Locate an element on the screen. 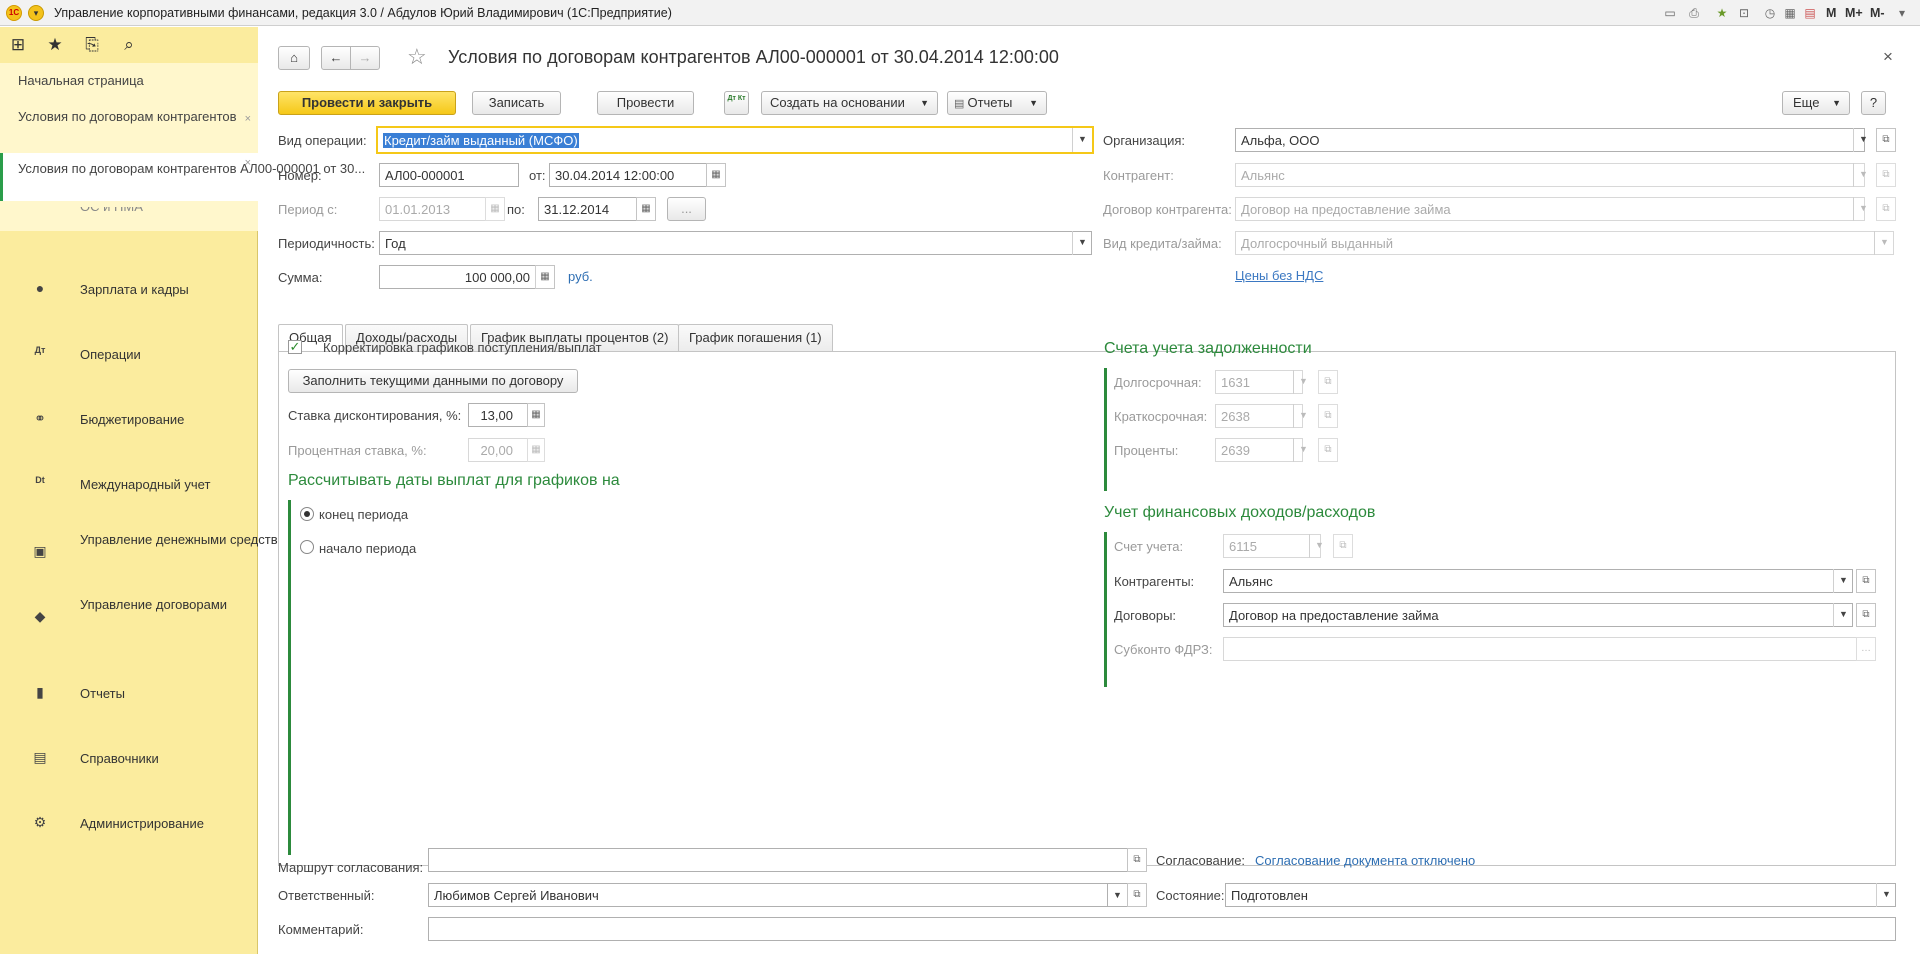  calendar-icon: ▤ is located at coordinates (1810, 13).